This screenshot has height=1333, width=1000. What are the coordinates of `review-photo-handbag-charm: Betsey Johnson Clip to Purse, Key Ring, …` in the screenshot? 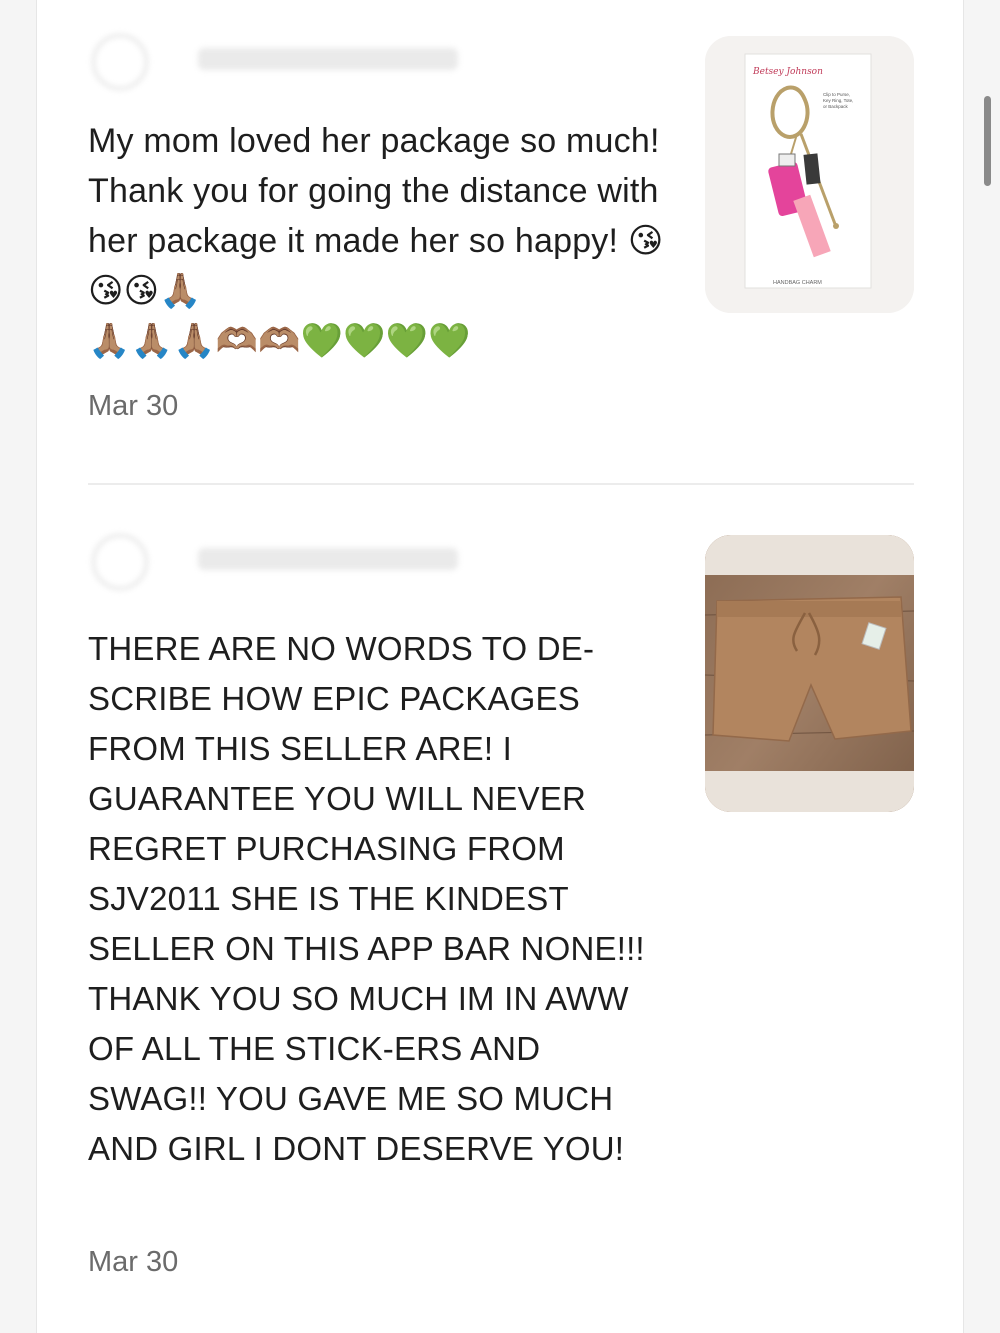 It's located at (809, 174).